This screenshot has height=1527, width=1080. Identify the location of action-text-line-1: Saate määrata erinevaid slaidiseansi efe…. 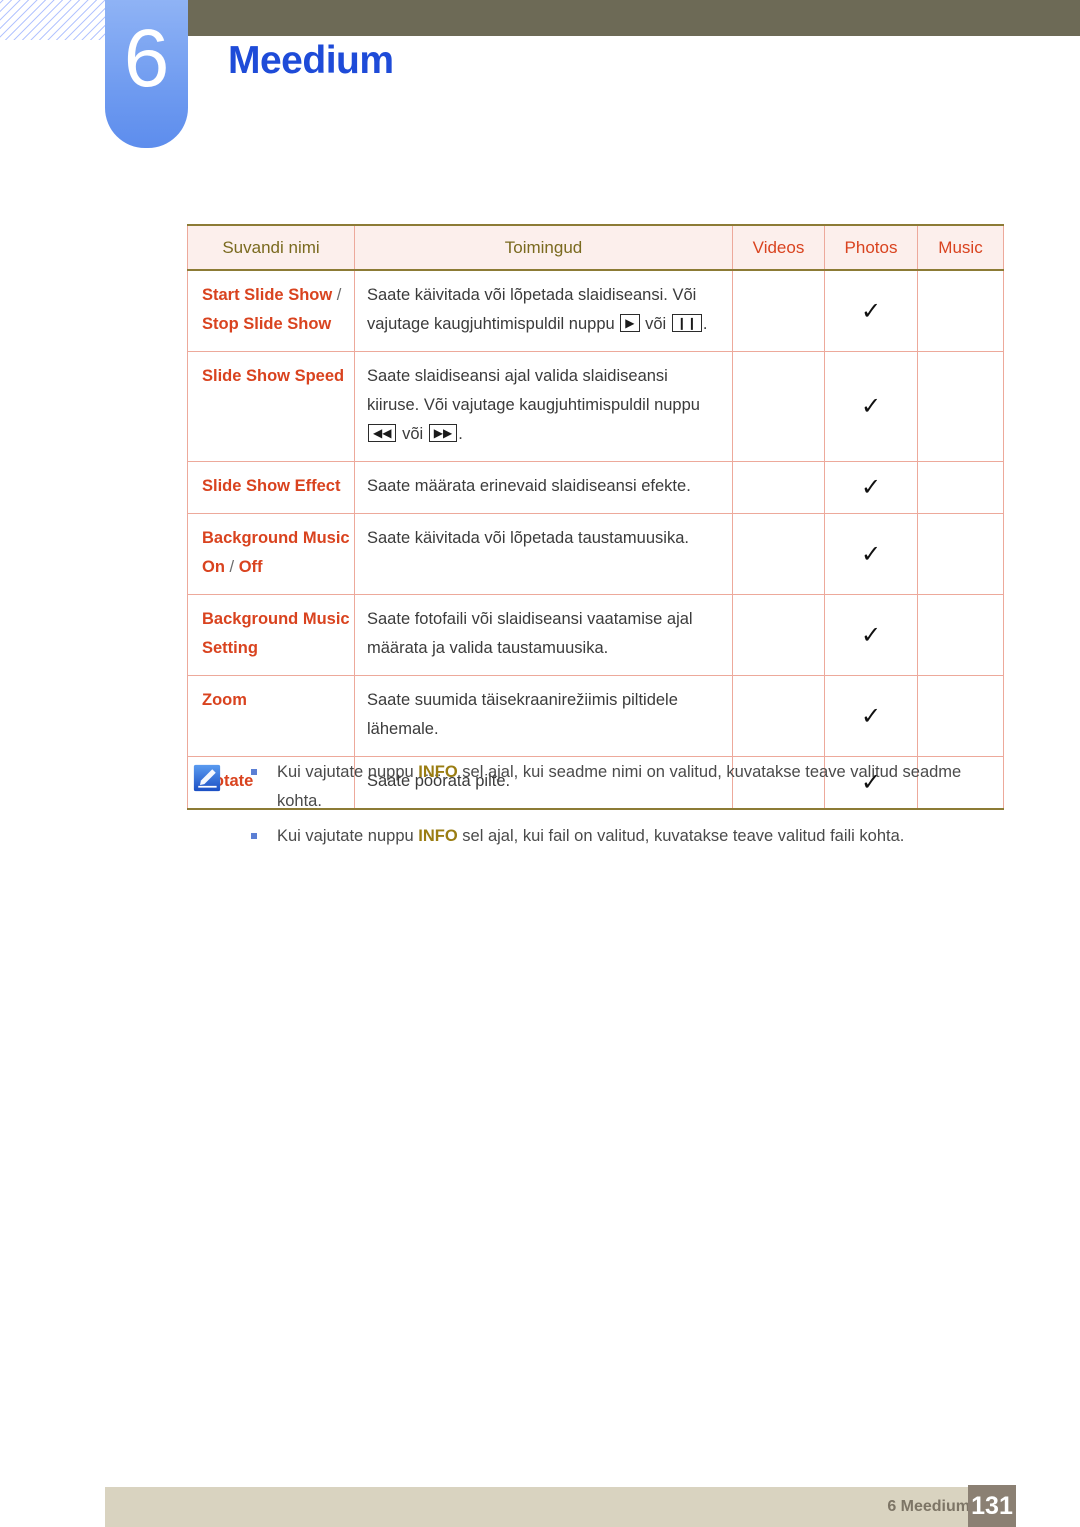
(529, 486).